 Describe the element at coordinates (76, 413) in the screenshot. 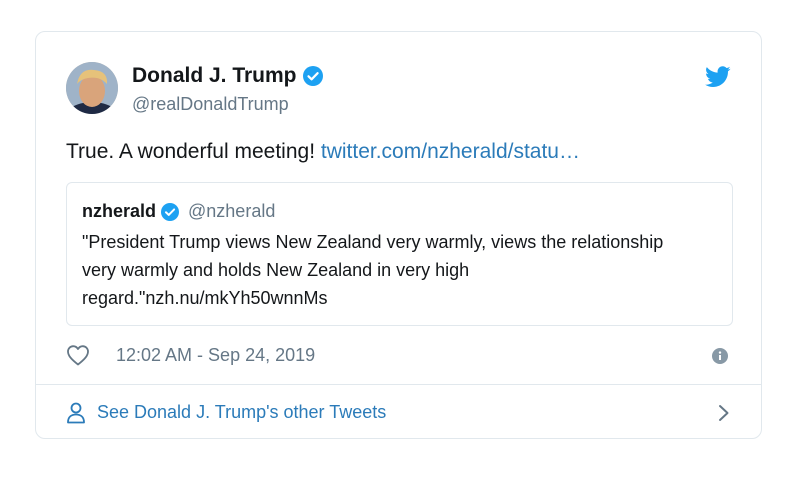

I see `person-icon` at that location.